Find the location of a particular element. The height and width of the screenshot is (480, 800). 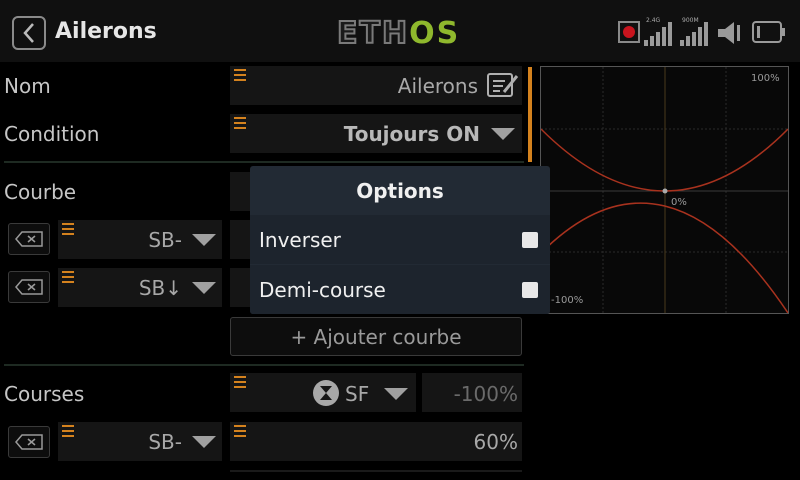

signal-900-icon is located at coordinates (694, 34).